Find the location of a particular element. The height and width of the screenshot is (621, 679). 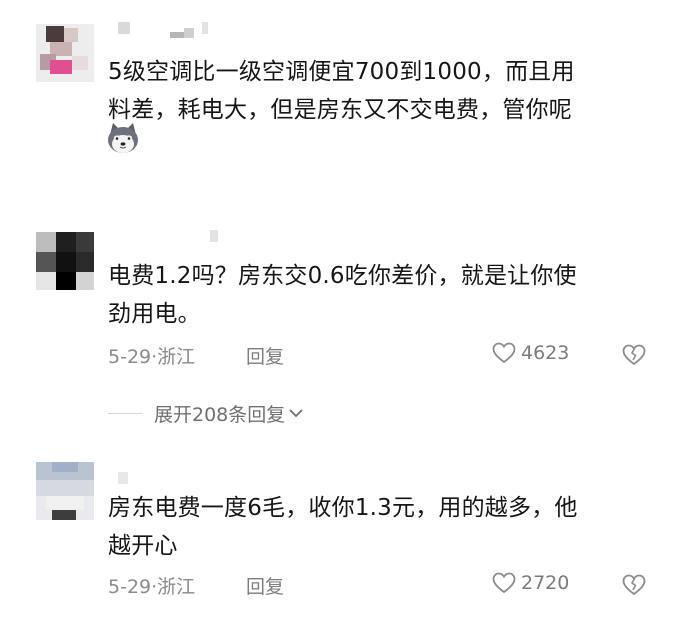

like-button: 4623 is located at coordinates (530, 353).